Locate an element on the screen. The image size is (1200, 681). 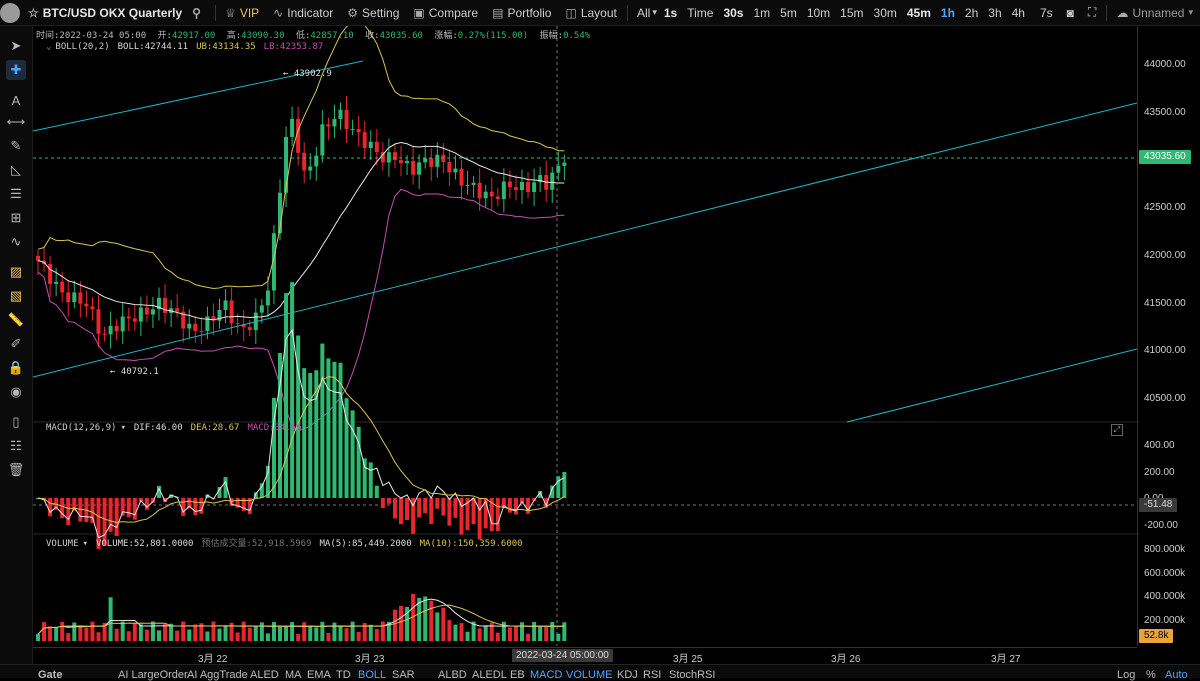
interval-15m: 15m is located at coordinates (851, 13).